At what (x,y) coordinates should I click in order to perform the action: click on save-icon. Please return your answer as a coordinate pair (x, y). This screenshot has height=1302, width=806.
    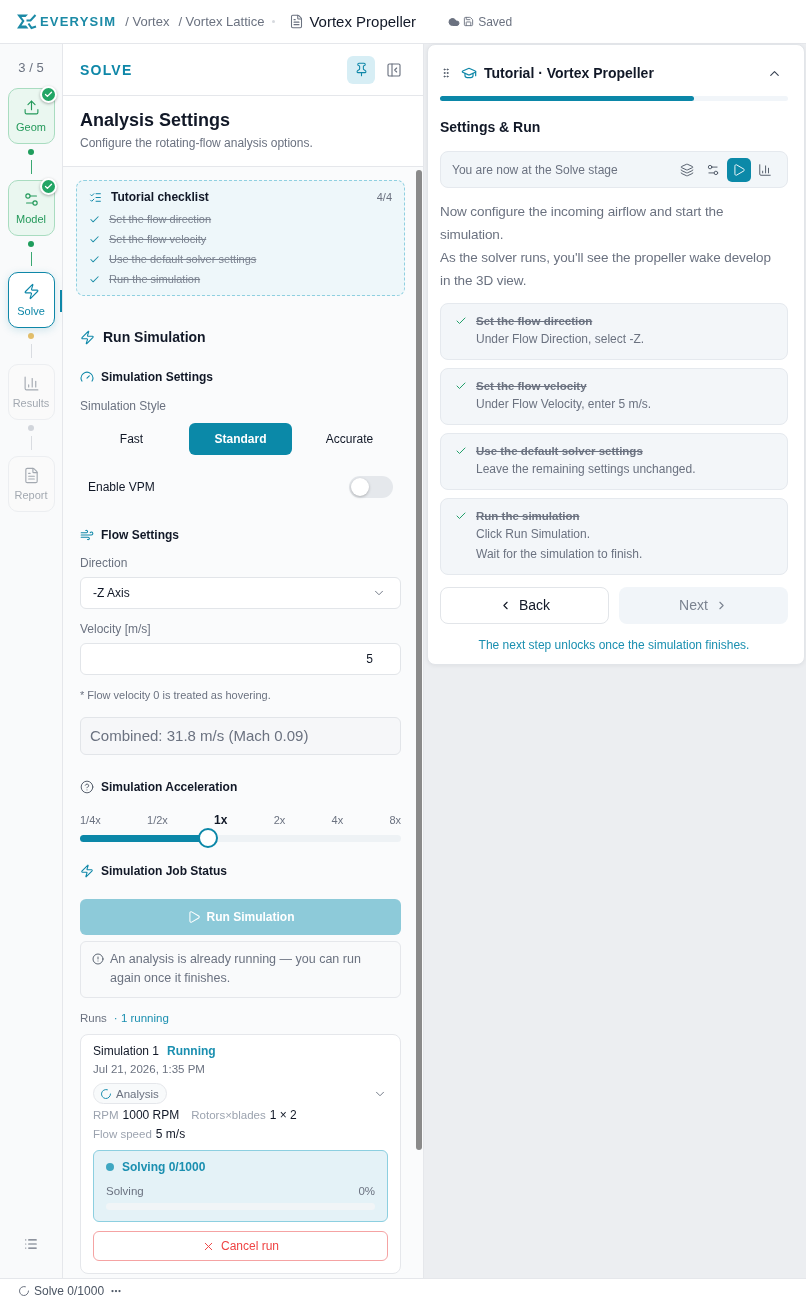
    Looking at the image, I should click on (469, 21).